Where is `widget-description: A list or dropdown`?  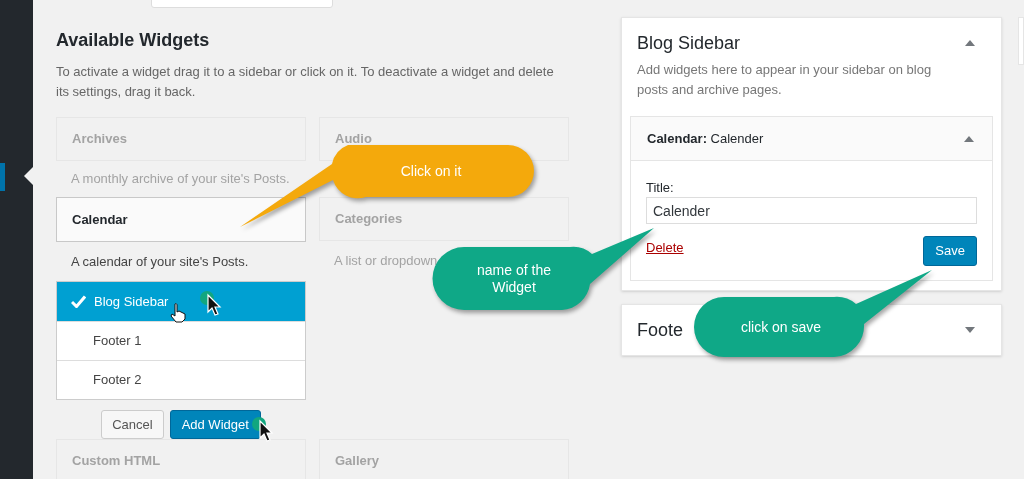 widget-description: A list or dropdown is located at coordinates (386, 260).